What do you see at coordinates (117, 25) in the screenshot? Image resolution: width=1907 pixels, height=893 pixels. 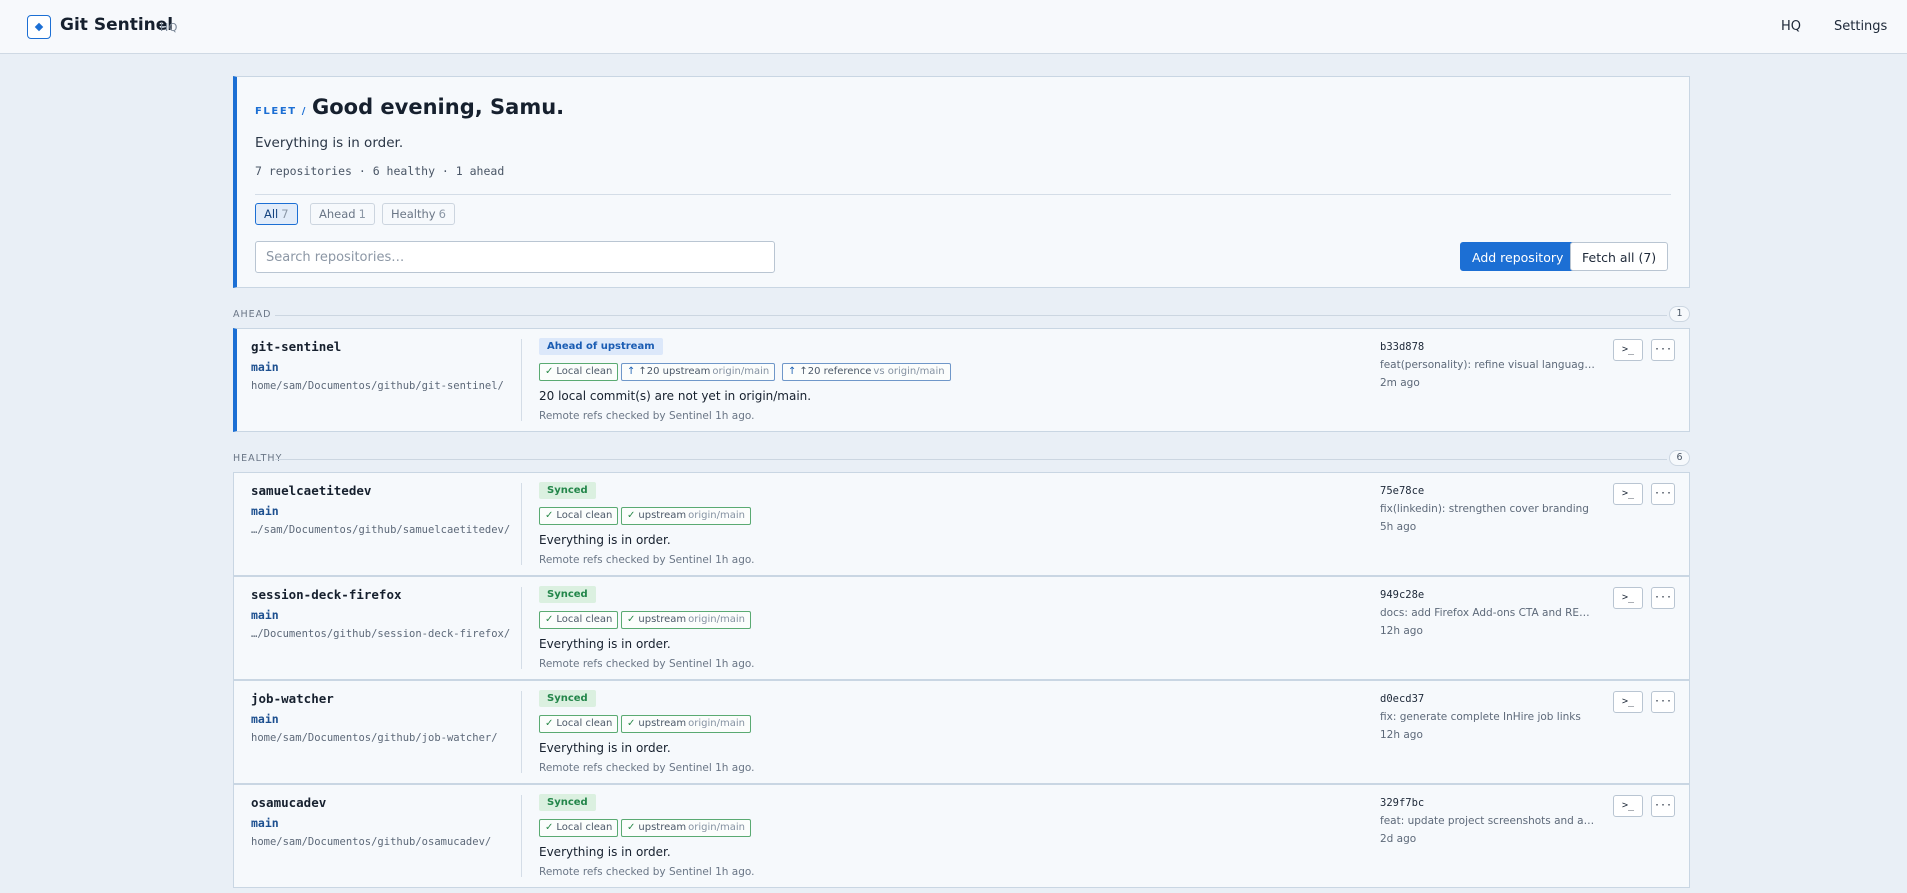 I see `app-title: Git Sentinel` at bounding box center [117, 25].